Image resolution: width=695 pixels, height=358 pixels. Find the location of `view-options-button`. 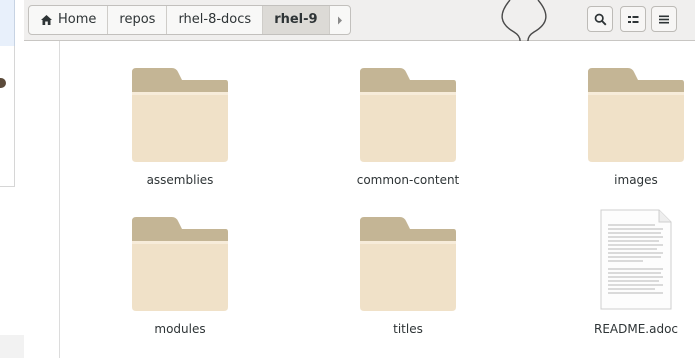

view-options-button is located at coordinates (633, 19).